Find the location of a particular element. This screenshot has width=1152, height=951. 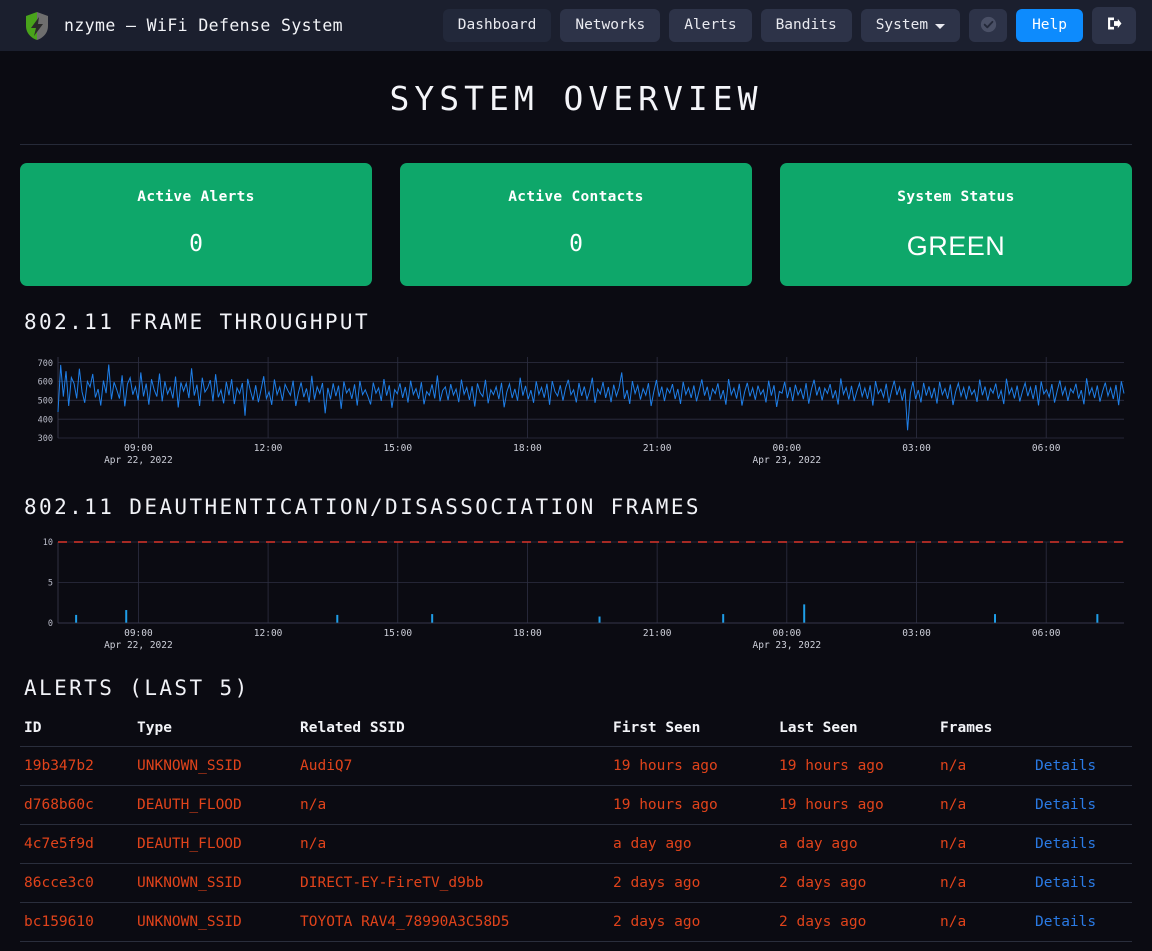

nav-item-system-label: System is located at coordinates (902, 25).